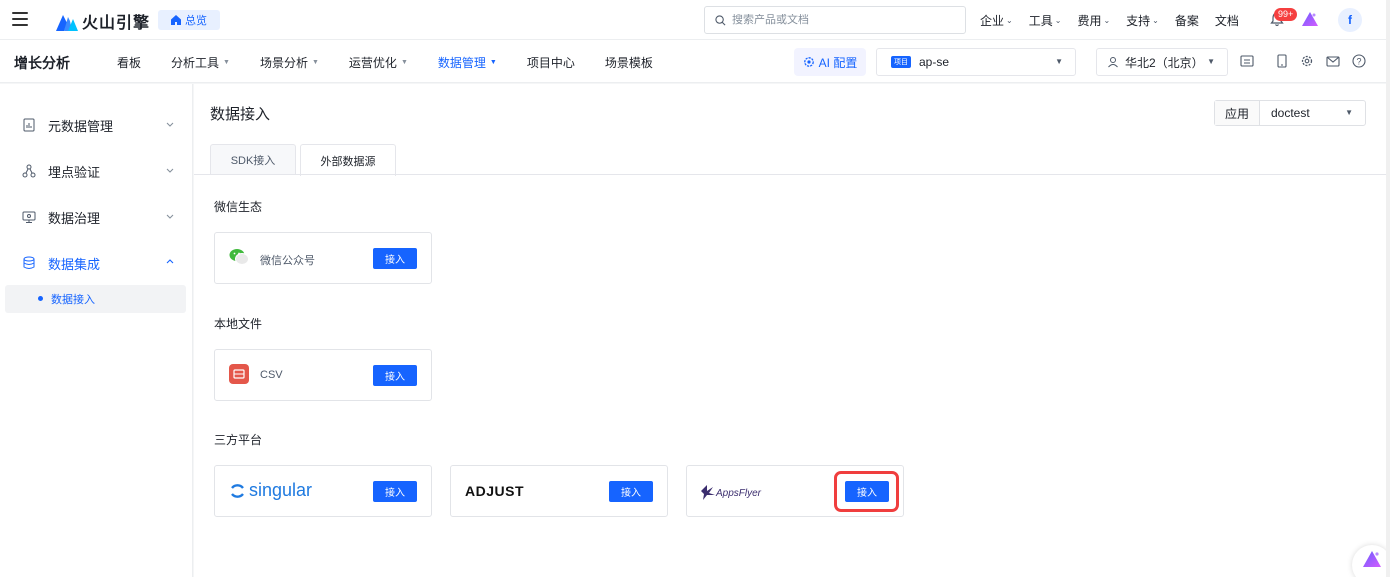  I want to click on gear-icon, so click(1307, 61).